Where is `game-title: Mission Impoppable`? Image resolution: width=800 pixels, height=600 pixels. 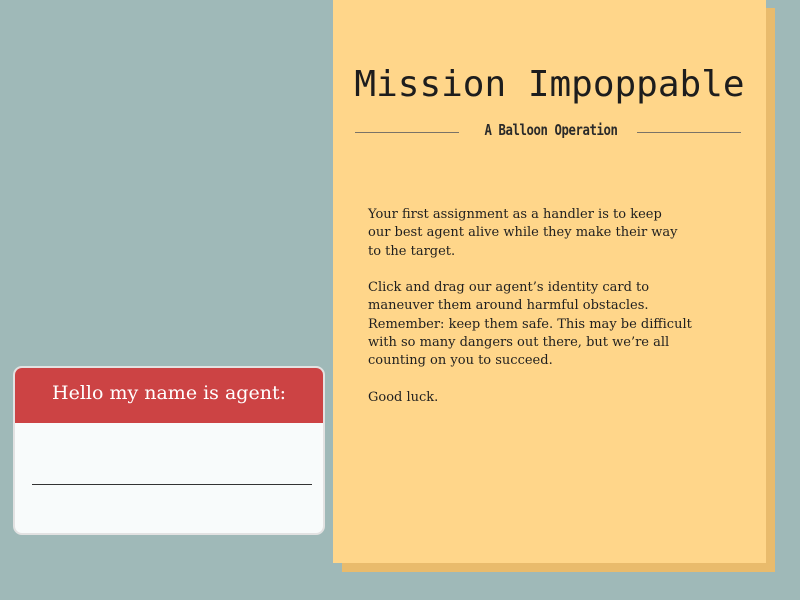
game-title: Mission Impoppable is located at coordinates (549, 84).